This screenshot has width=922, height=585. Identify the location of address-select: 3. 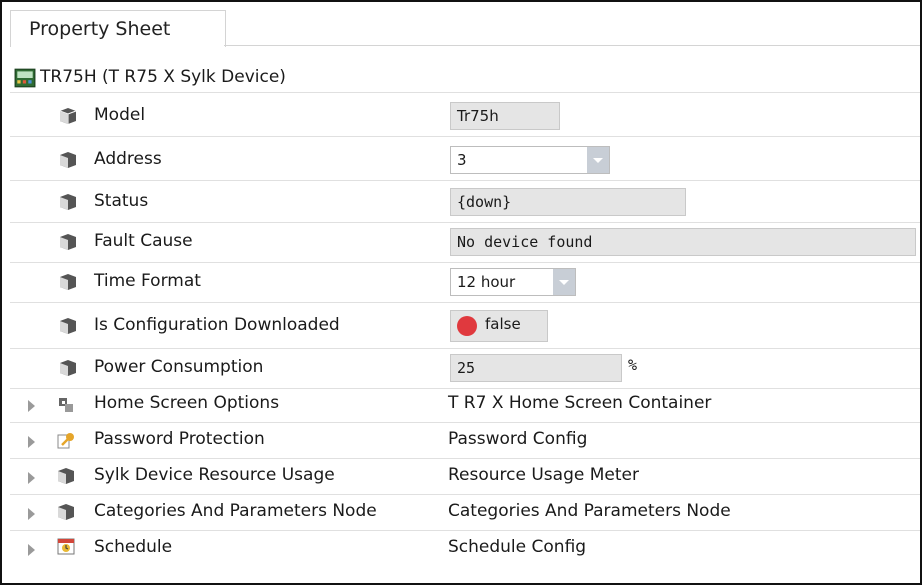
(530, 160).